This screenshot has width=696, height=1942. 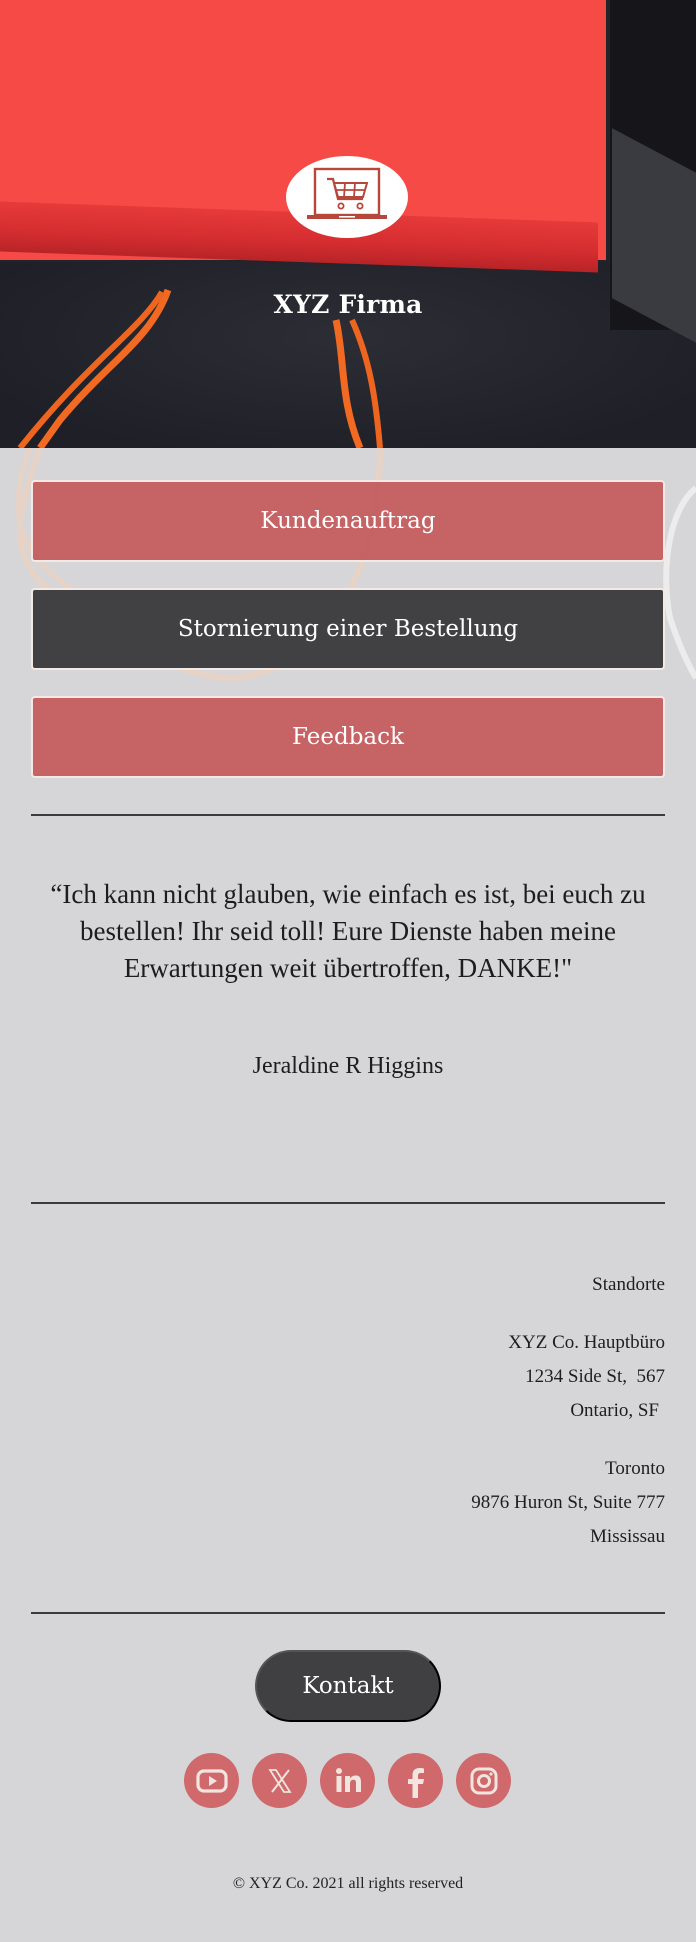 I want to click on linkedin-link, so click(x=347, y=1780).